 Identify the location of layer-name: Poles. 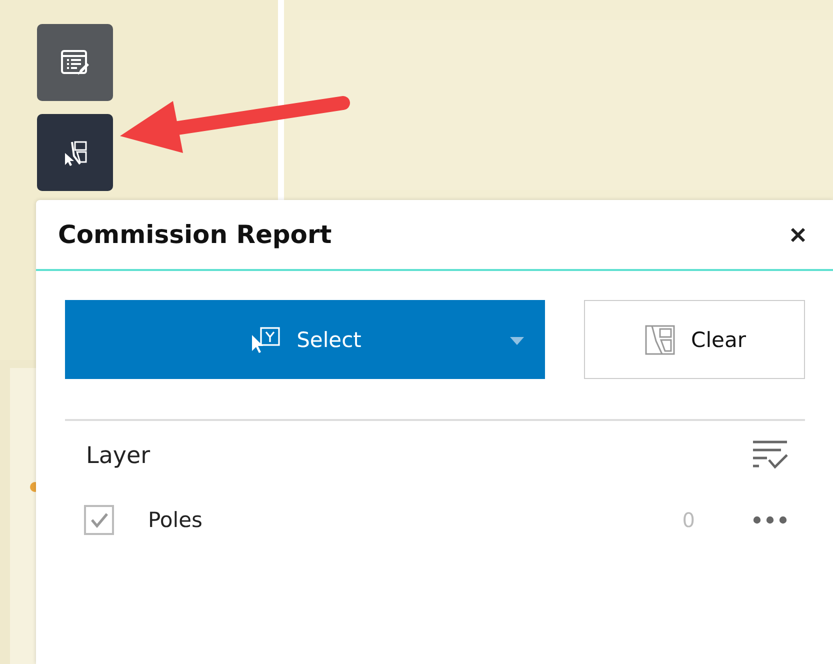
(176, 520).